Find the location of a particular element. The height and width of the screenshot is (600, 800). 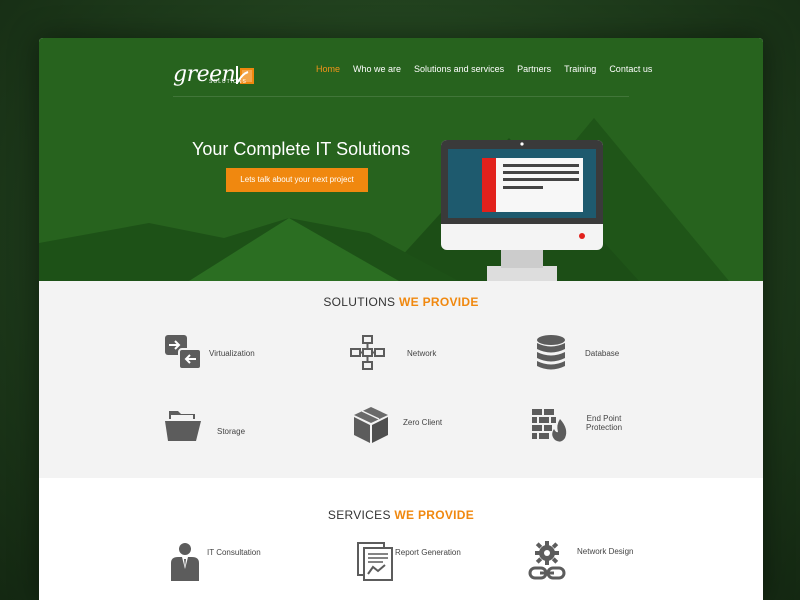

nav-partners: Partners is located at coordinates (534, 69).